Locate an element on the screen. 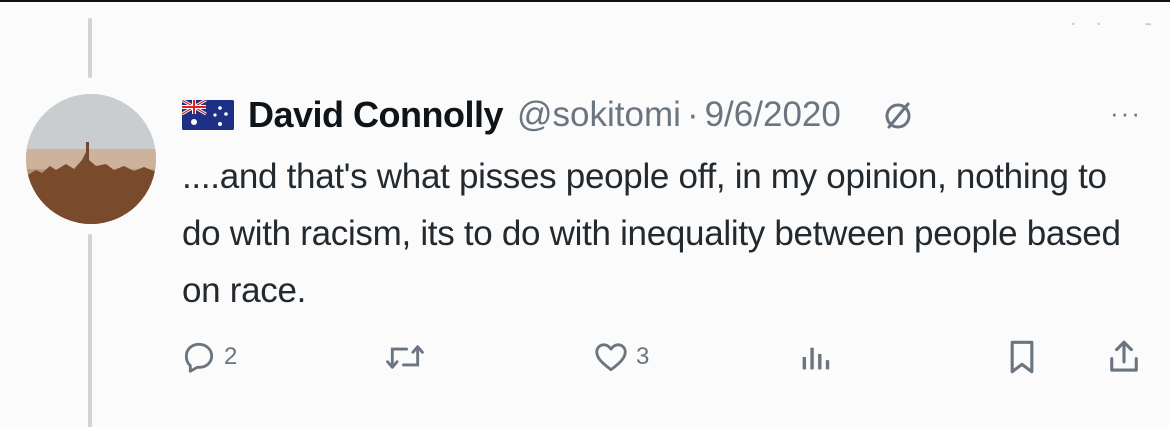 Image resolution: width=1170 pixels, height=427 pixels. author-name: David Connolly is located at coordinates (376, 115).